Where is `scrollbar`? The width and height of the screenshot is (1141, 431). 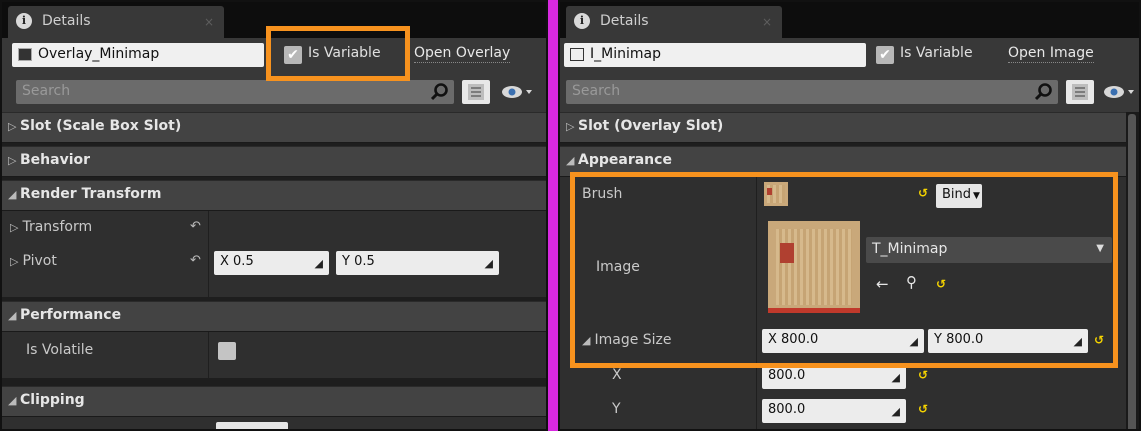 scrollbar is located at coordinates (1132, 271).